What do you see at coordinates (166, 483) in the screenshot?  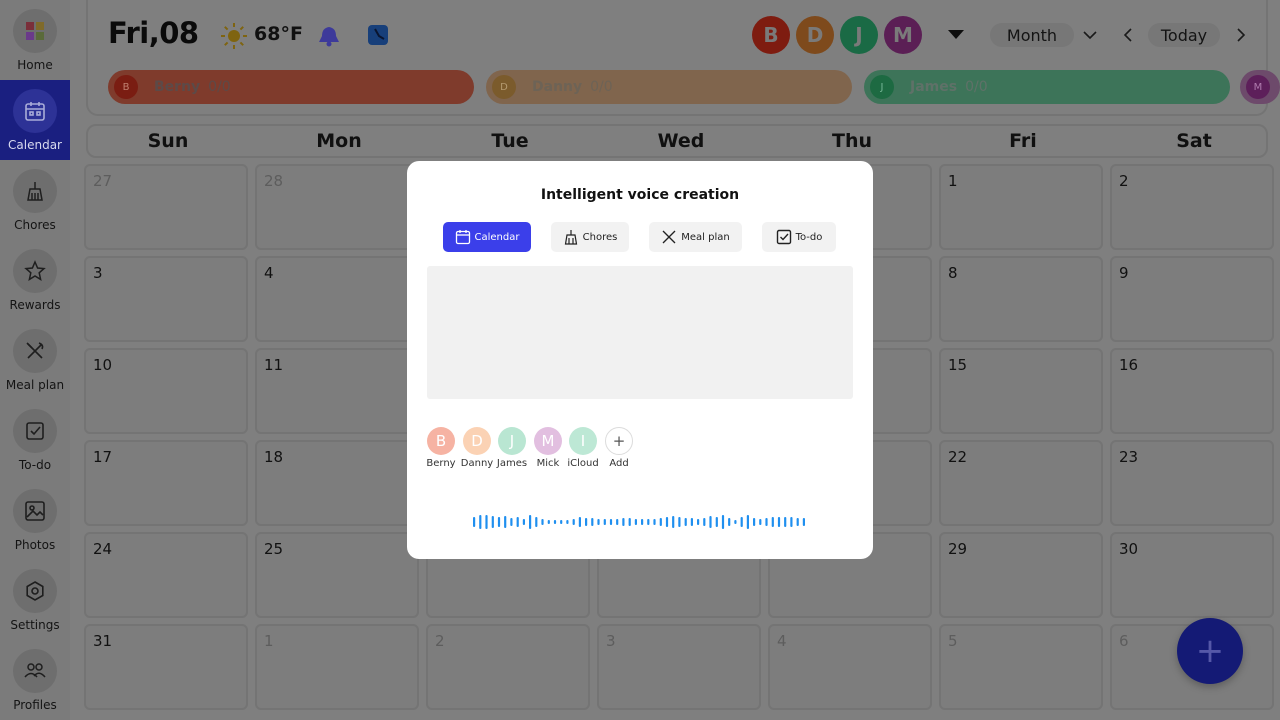 I see `calendar-day-cell: 17` at bounding box center [166, 483].